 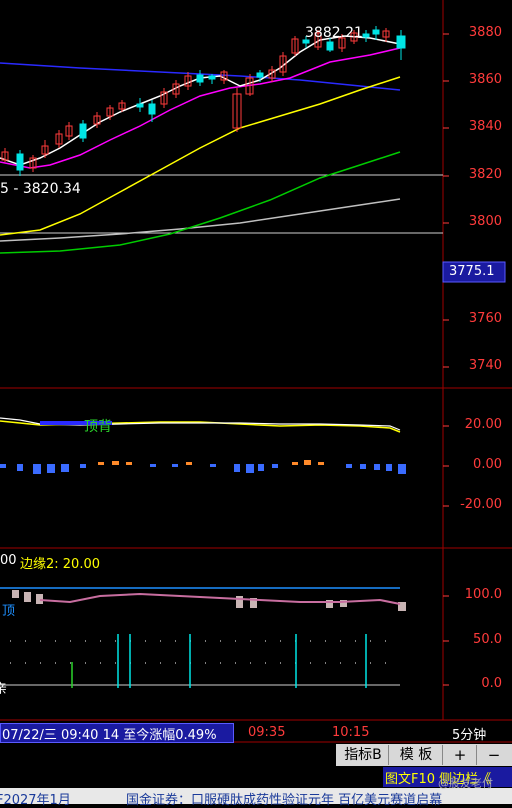 I want to click on indicator-axis-label-0: 0.0, so click(x=491, y=683).